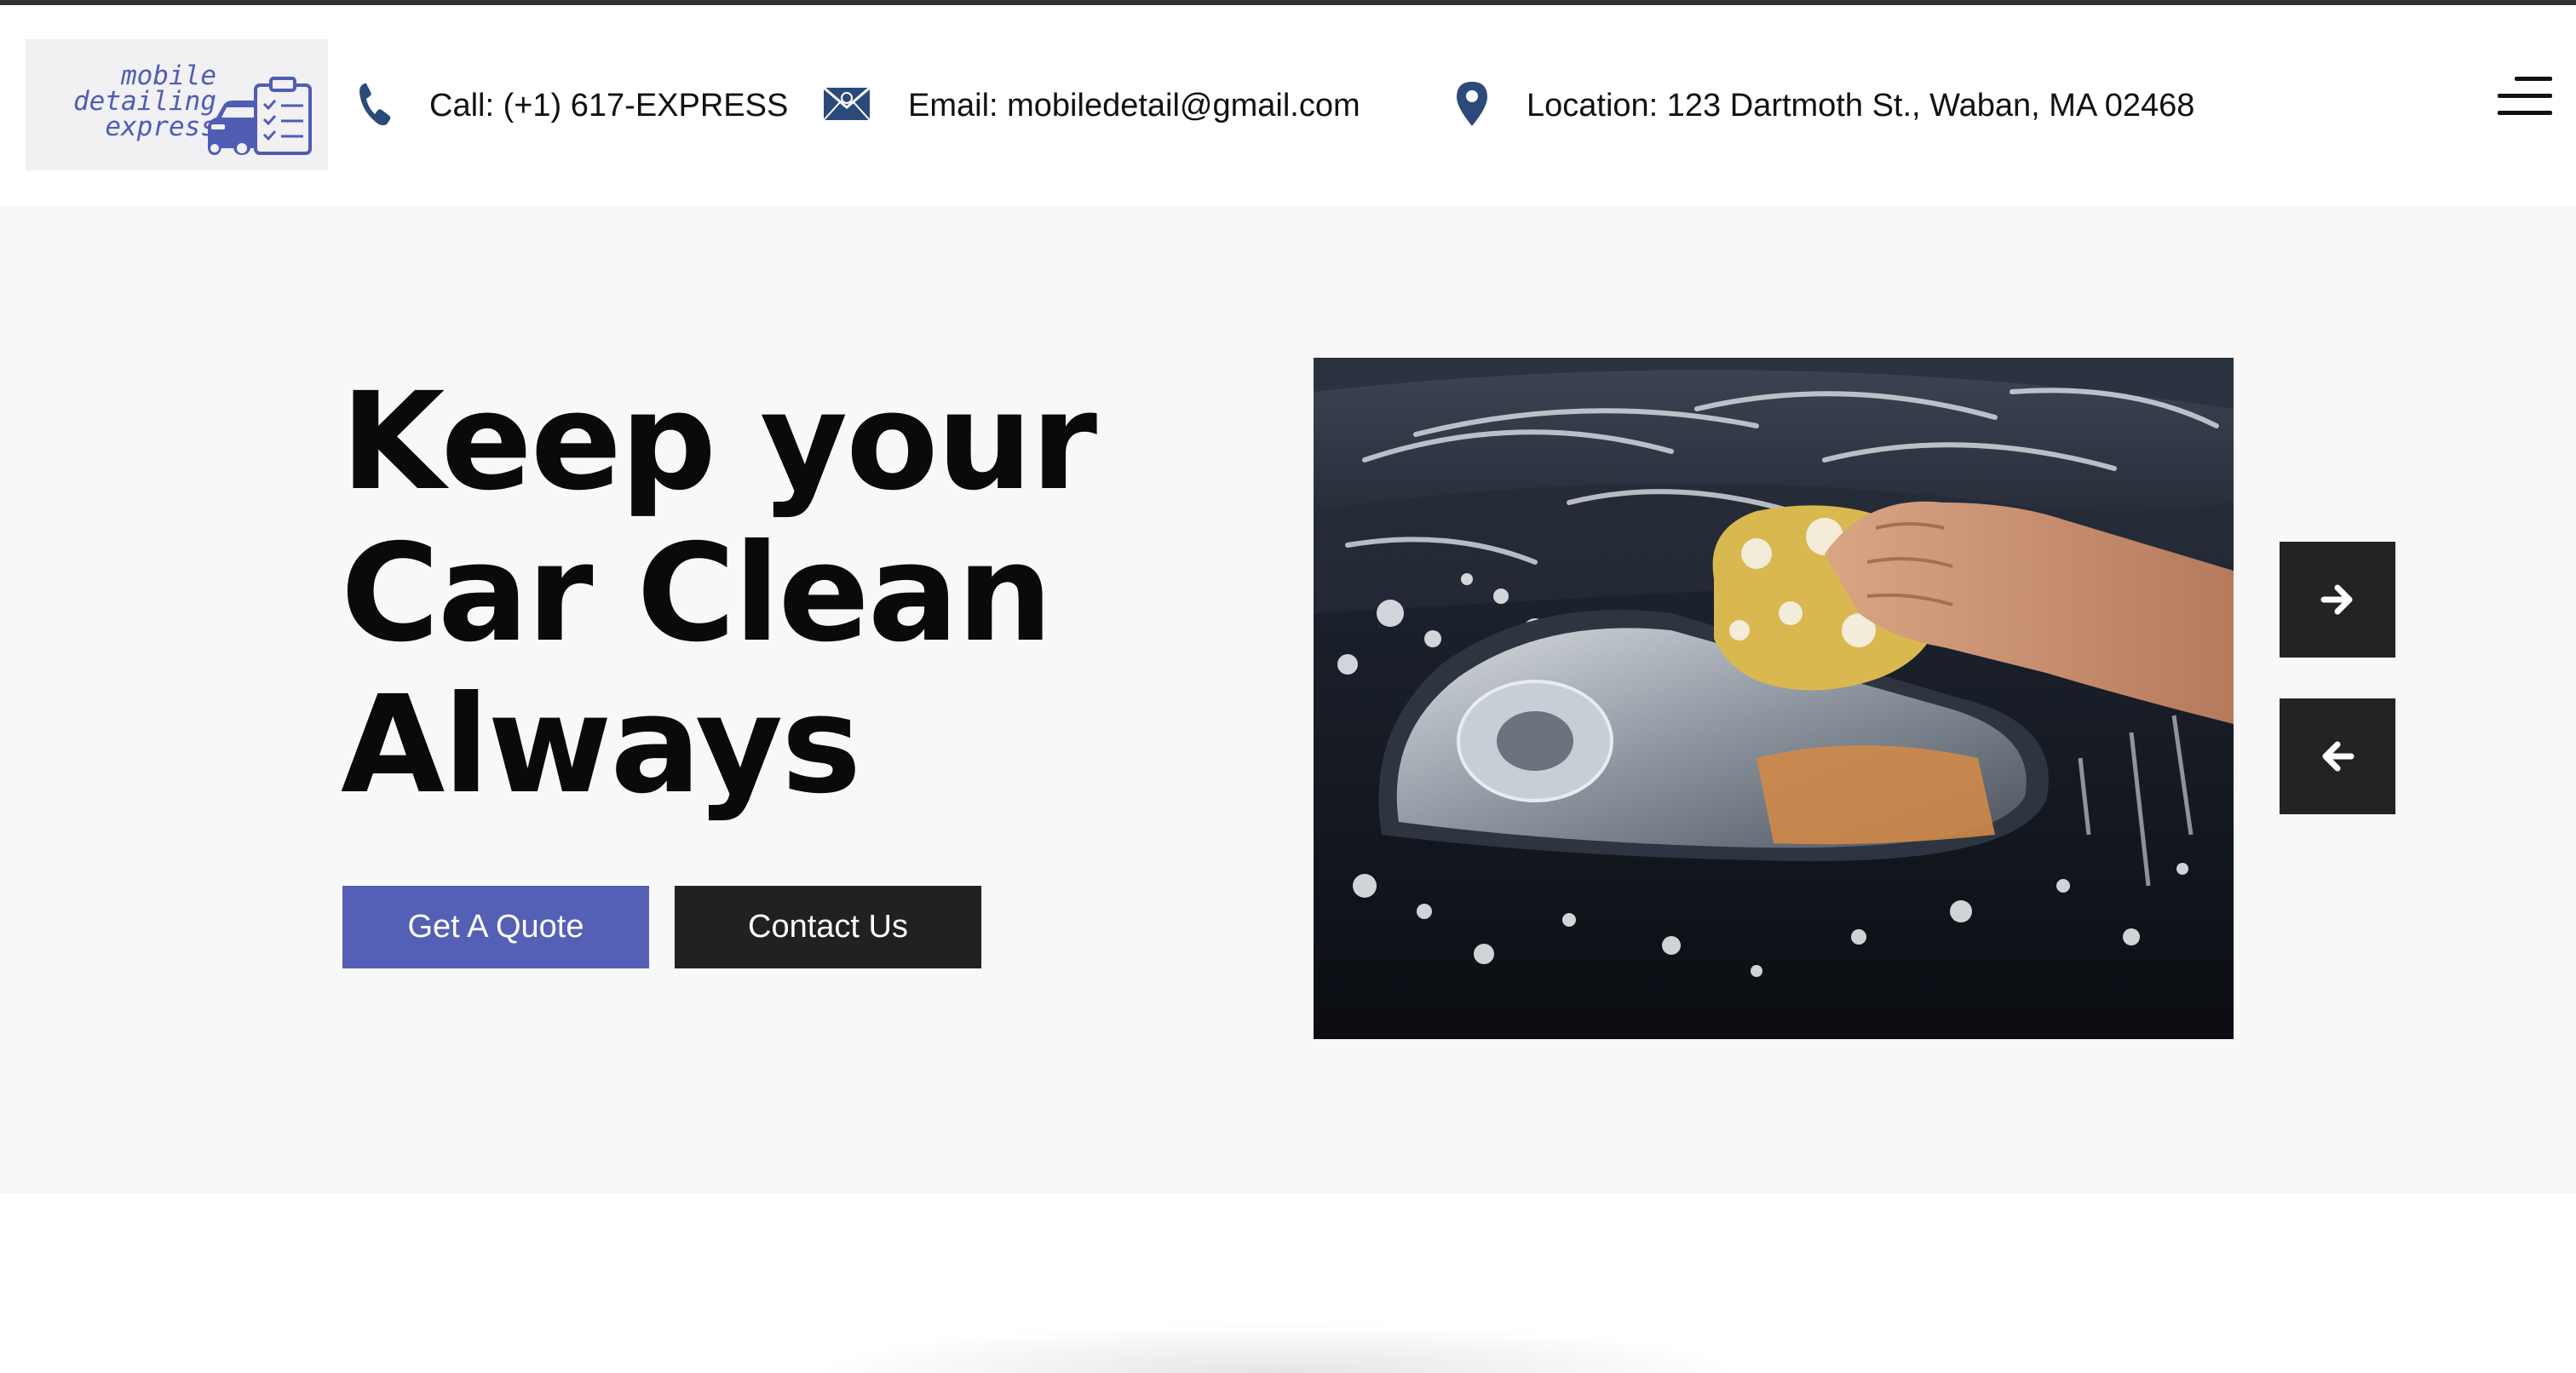 This screenshot has width=2576, height=1373. Describe the element at coordinates (168, 75) in the screenshot. I see `logo-line-mobile: mobile` at that location.